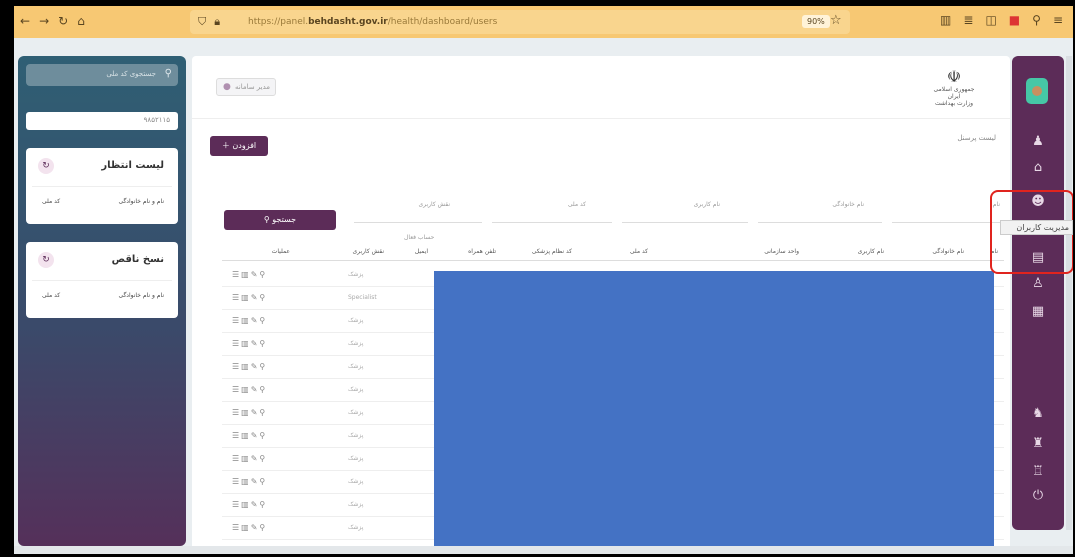 This screenshot has width=1075, height=557. I want to click on add-user-icon: ♞, so click(1038, 413).